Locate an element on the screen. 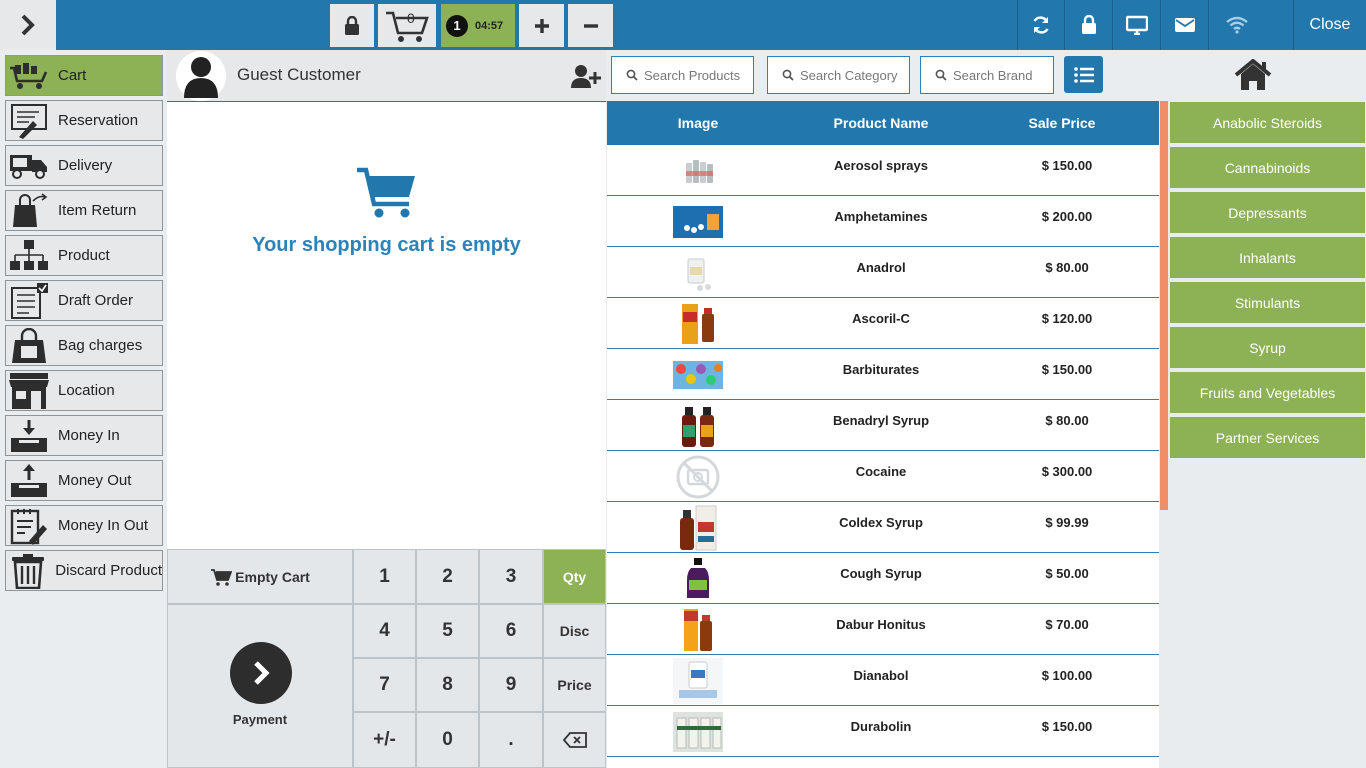  qty-mode-button: Qty is located at coordinates (574, 576).